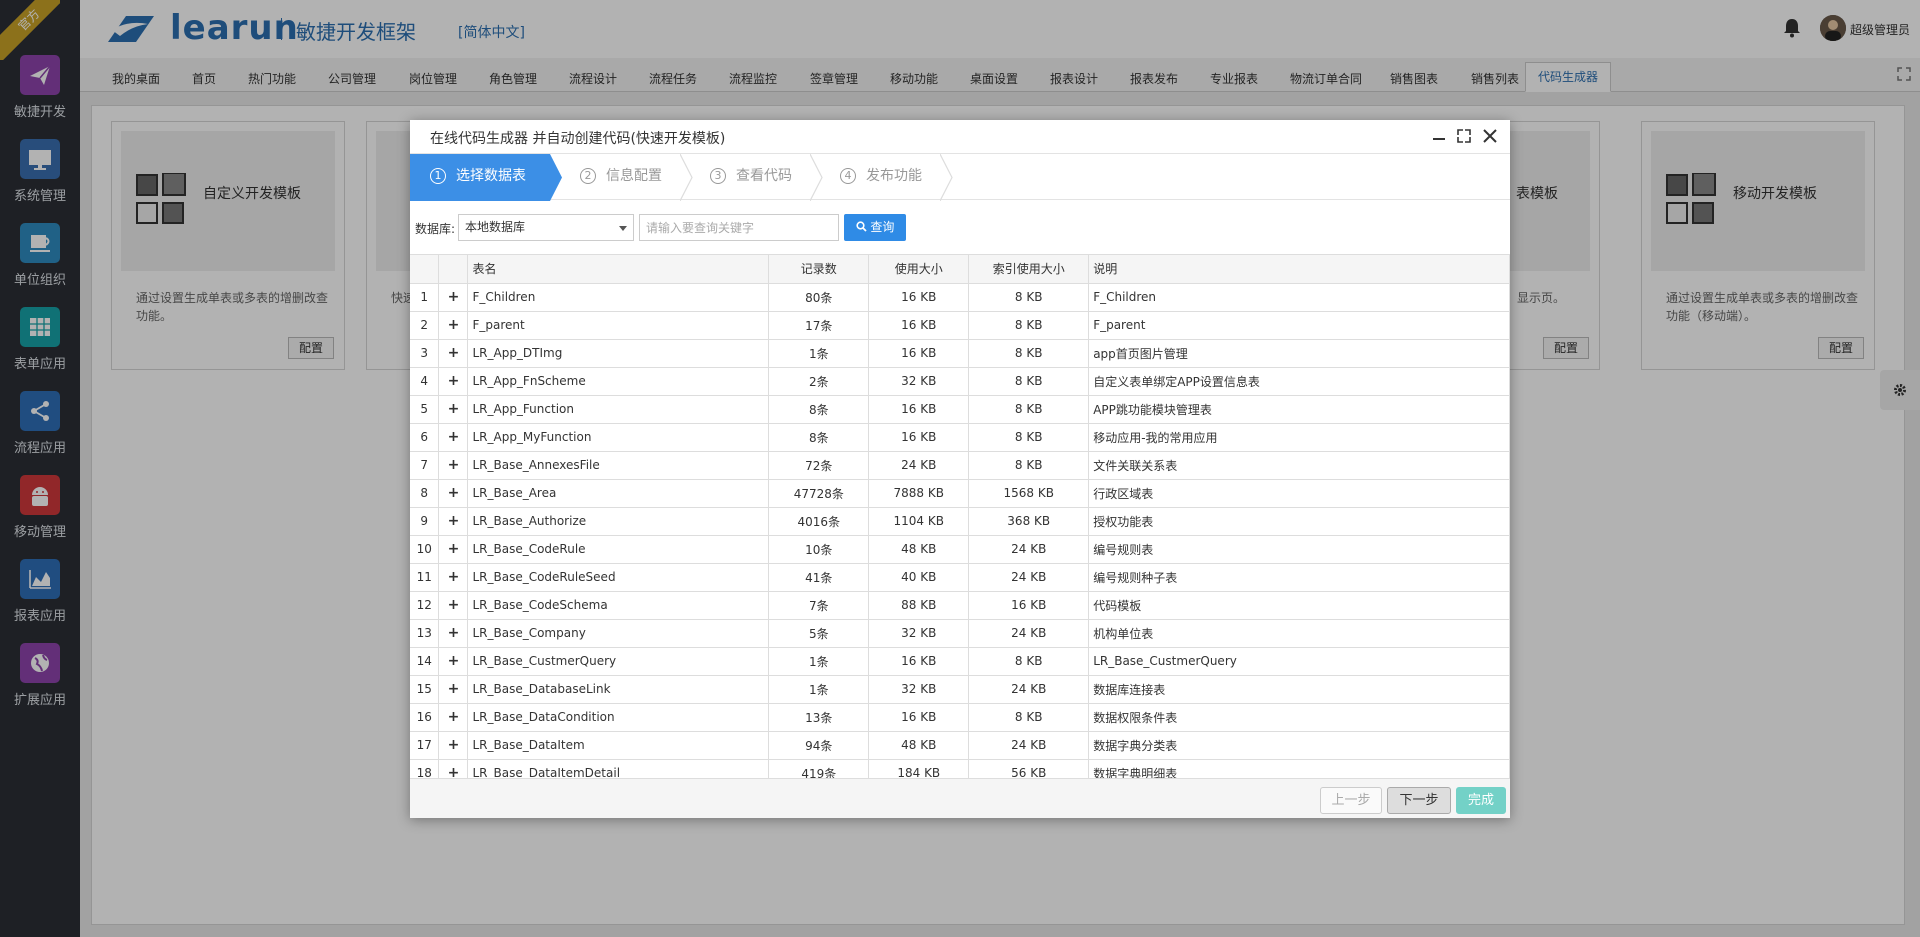 The width and height of the screenshot is (1920, 937). I want to click on used-size-cell: 16 KB, so click(919, 297).